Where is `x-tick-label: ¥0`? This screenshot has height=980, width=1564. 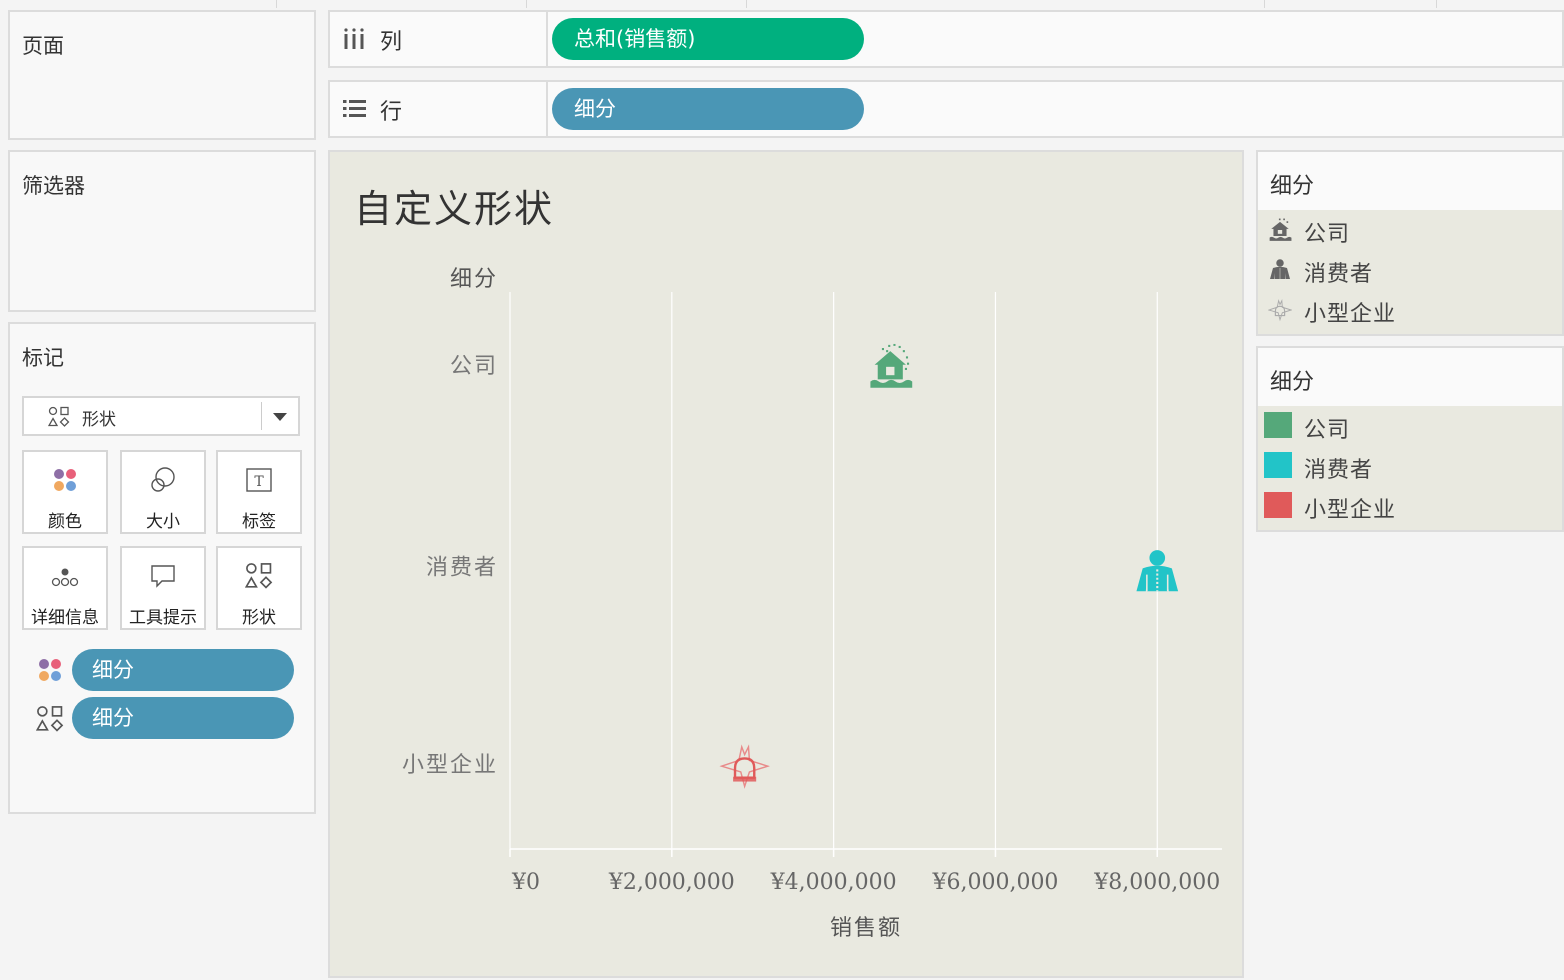 x-tick-label: ¥0 is located at coordinates (525, 882).